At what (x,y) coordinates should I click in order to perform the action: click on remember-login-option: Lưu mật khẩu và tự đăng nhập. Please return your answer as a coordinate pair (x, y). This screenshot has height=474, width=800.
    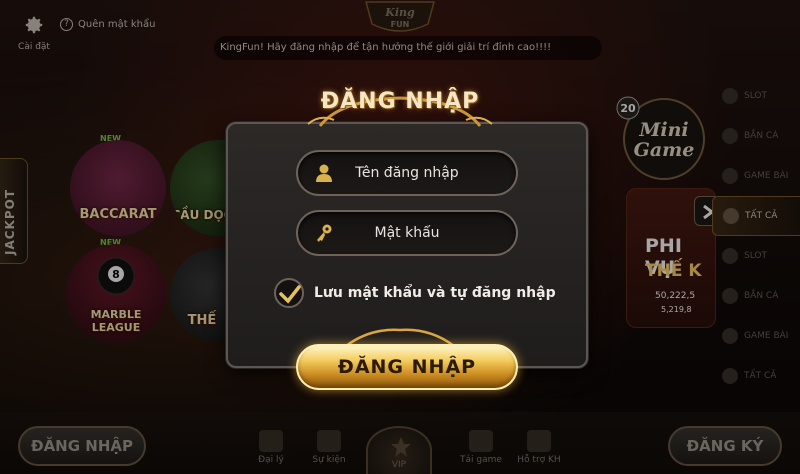
    Looking at the image, I should click on (415, 293).